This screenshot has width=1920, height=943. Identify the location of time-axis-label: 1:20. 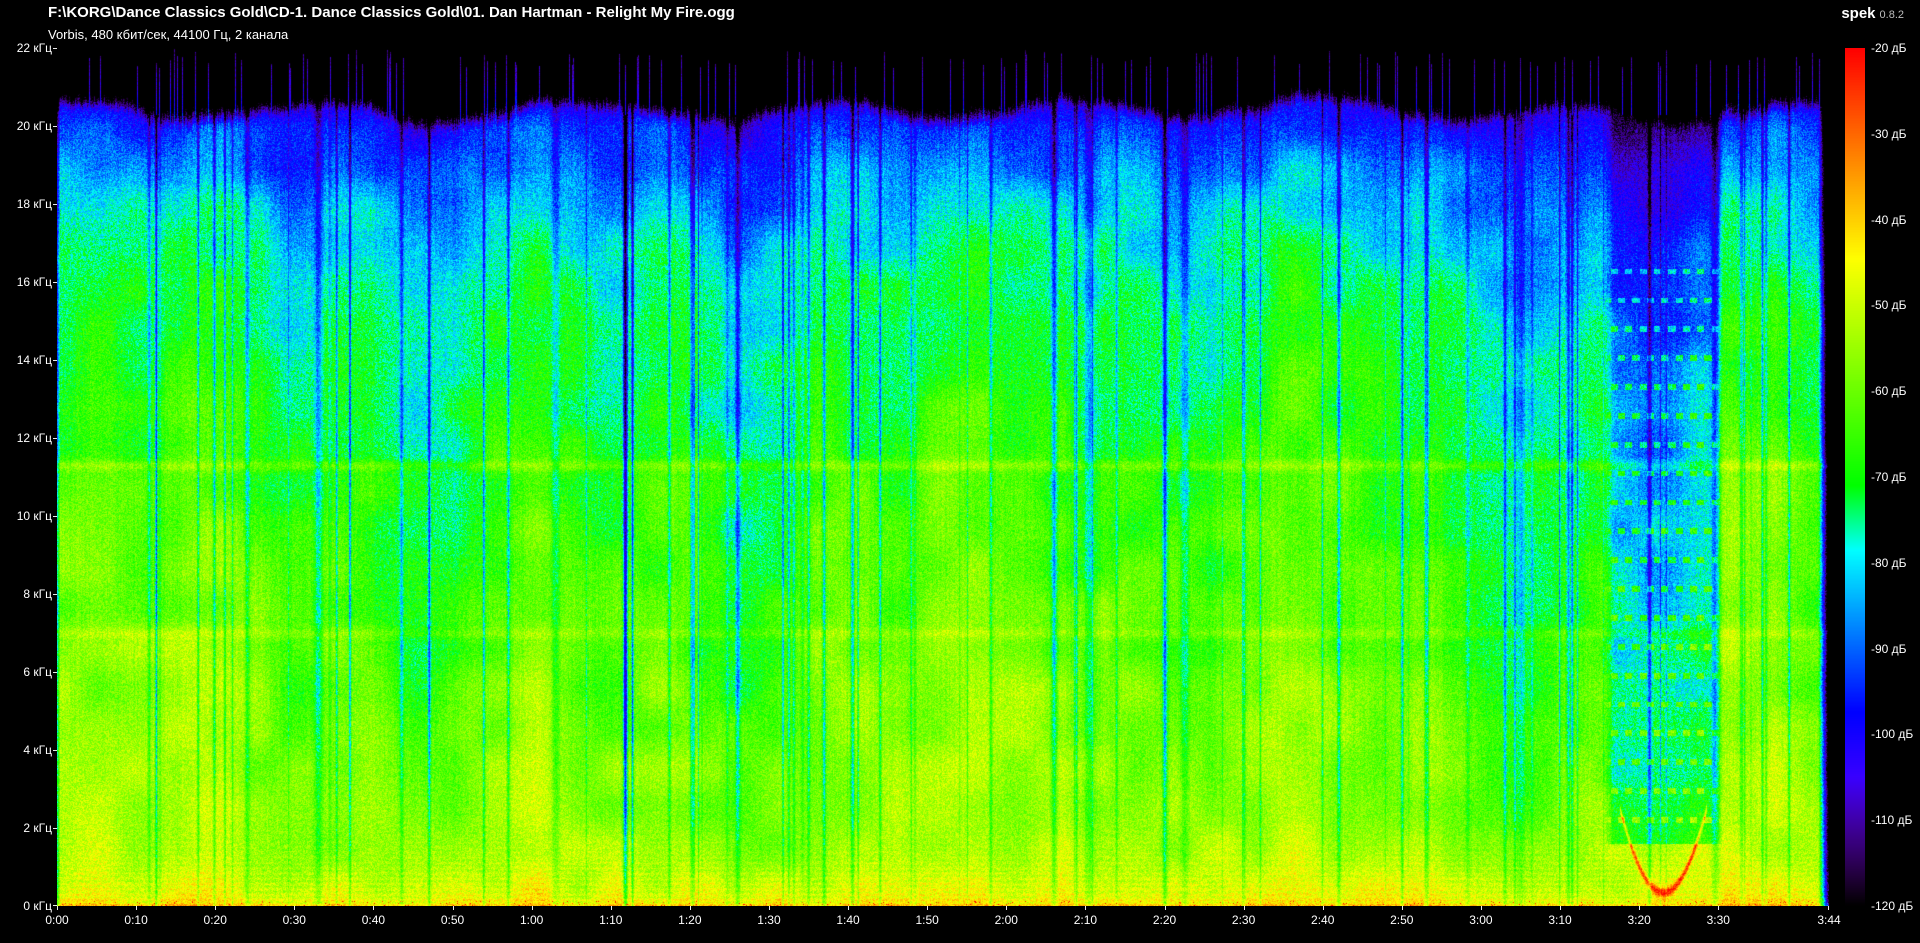
(690, 920).